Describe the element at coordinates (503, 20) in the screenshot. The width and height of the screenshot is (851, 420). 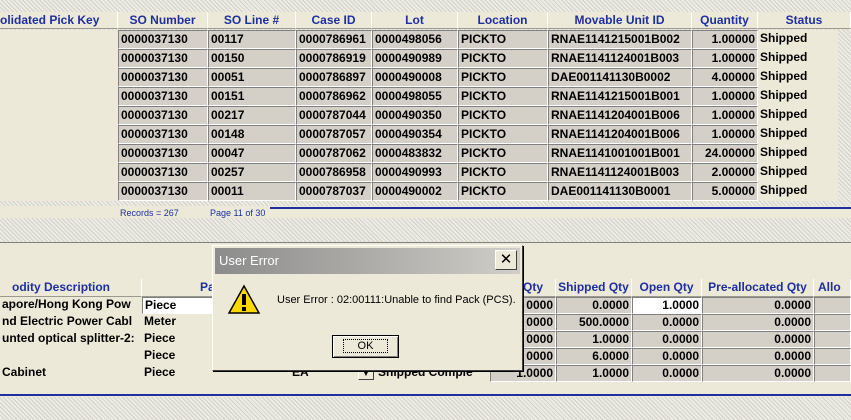
I see `col-header-location: Location` at that location.